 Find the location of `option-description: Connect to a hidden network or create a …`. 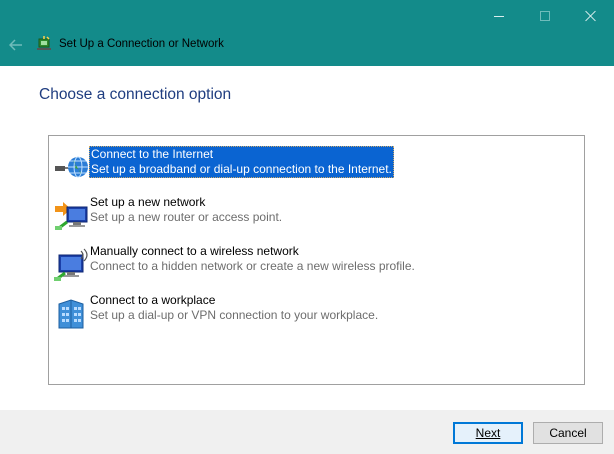

option-description: Connect to a hidden network or create a … is located at coordinates (252, 266).